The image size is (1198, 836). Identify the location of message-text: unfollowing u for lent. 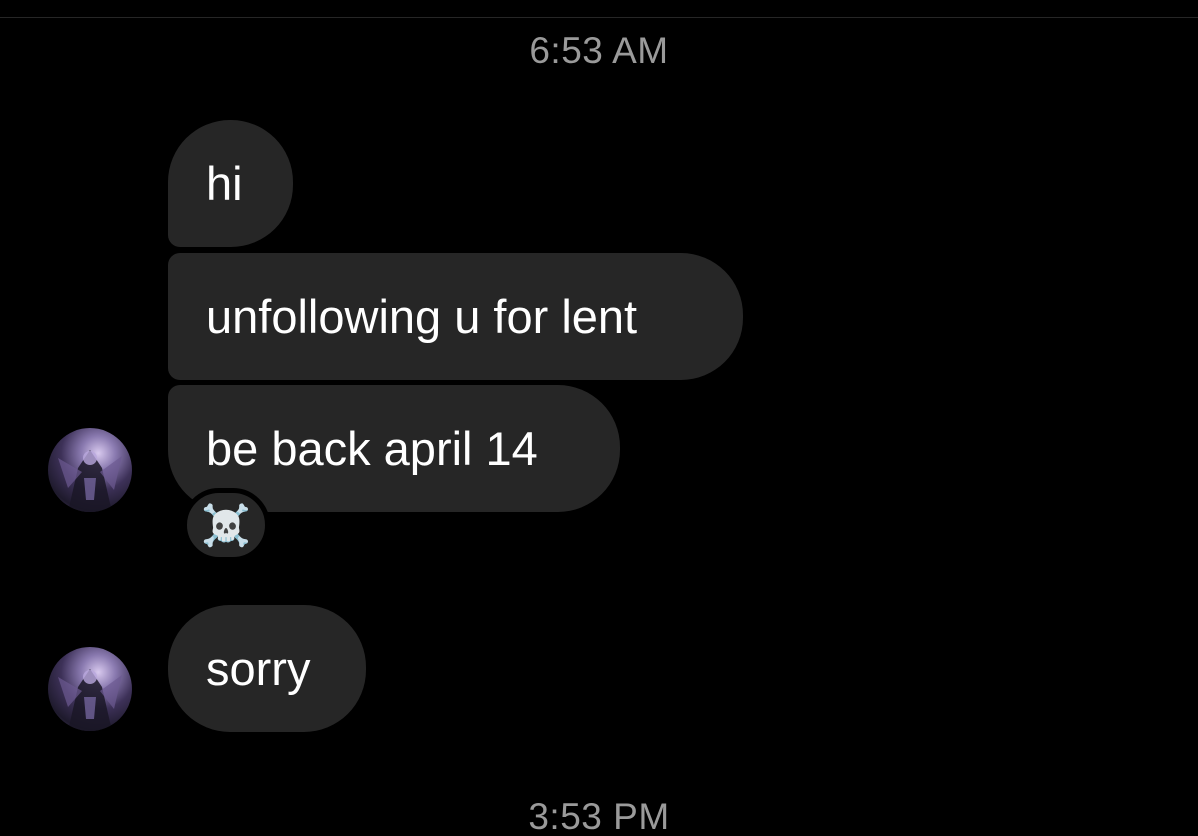
(422, 316).